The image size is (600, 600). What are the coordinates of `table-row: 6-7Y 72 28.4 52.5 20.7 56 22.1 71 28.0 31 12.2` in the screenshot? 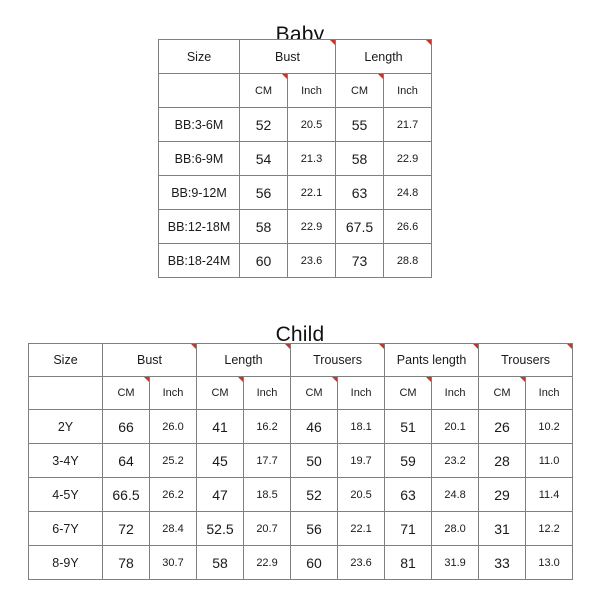 It's located at (301, 528).